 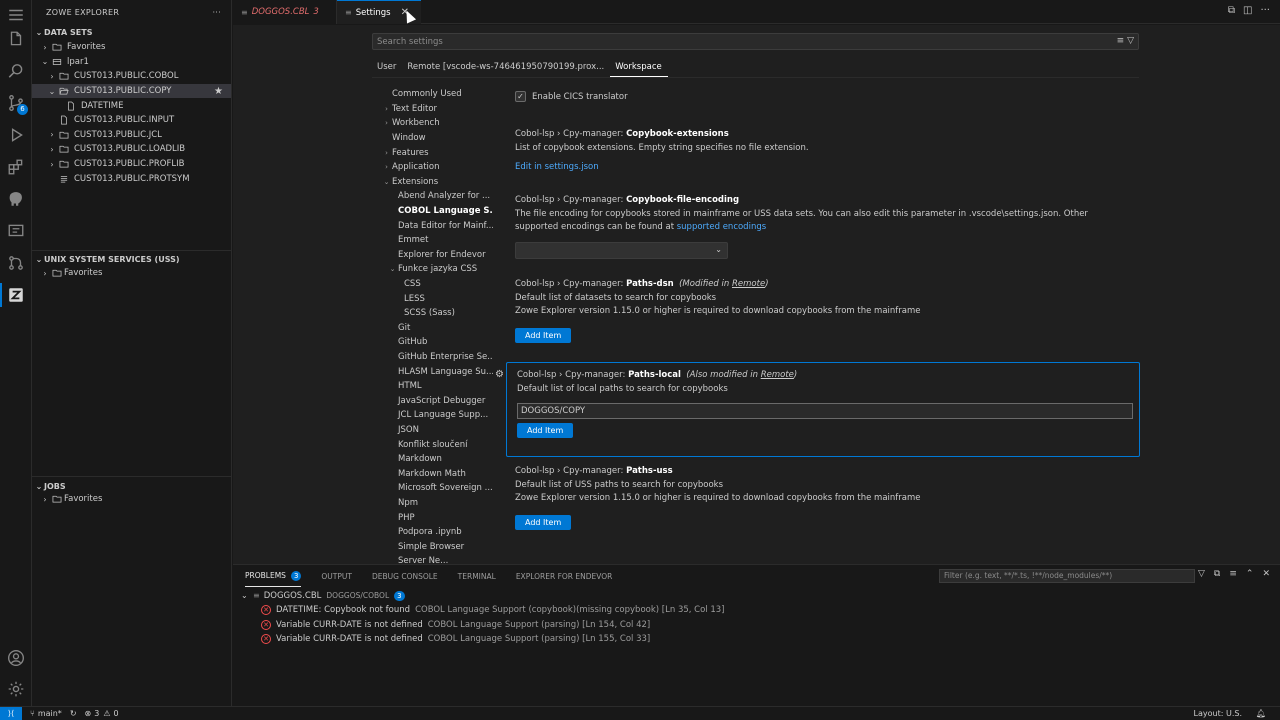 What do you see at coordinates (131, 178) in the screenshot?
I see `dataset-tree-item: CUST013.PUBLIC.PROTSYM` at bounding box center [131, 178].